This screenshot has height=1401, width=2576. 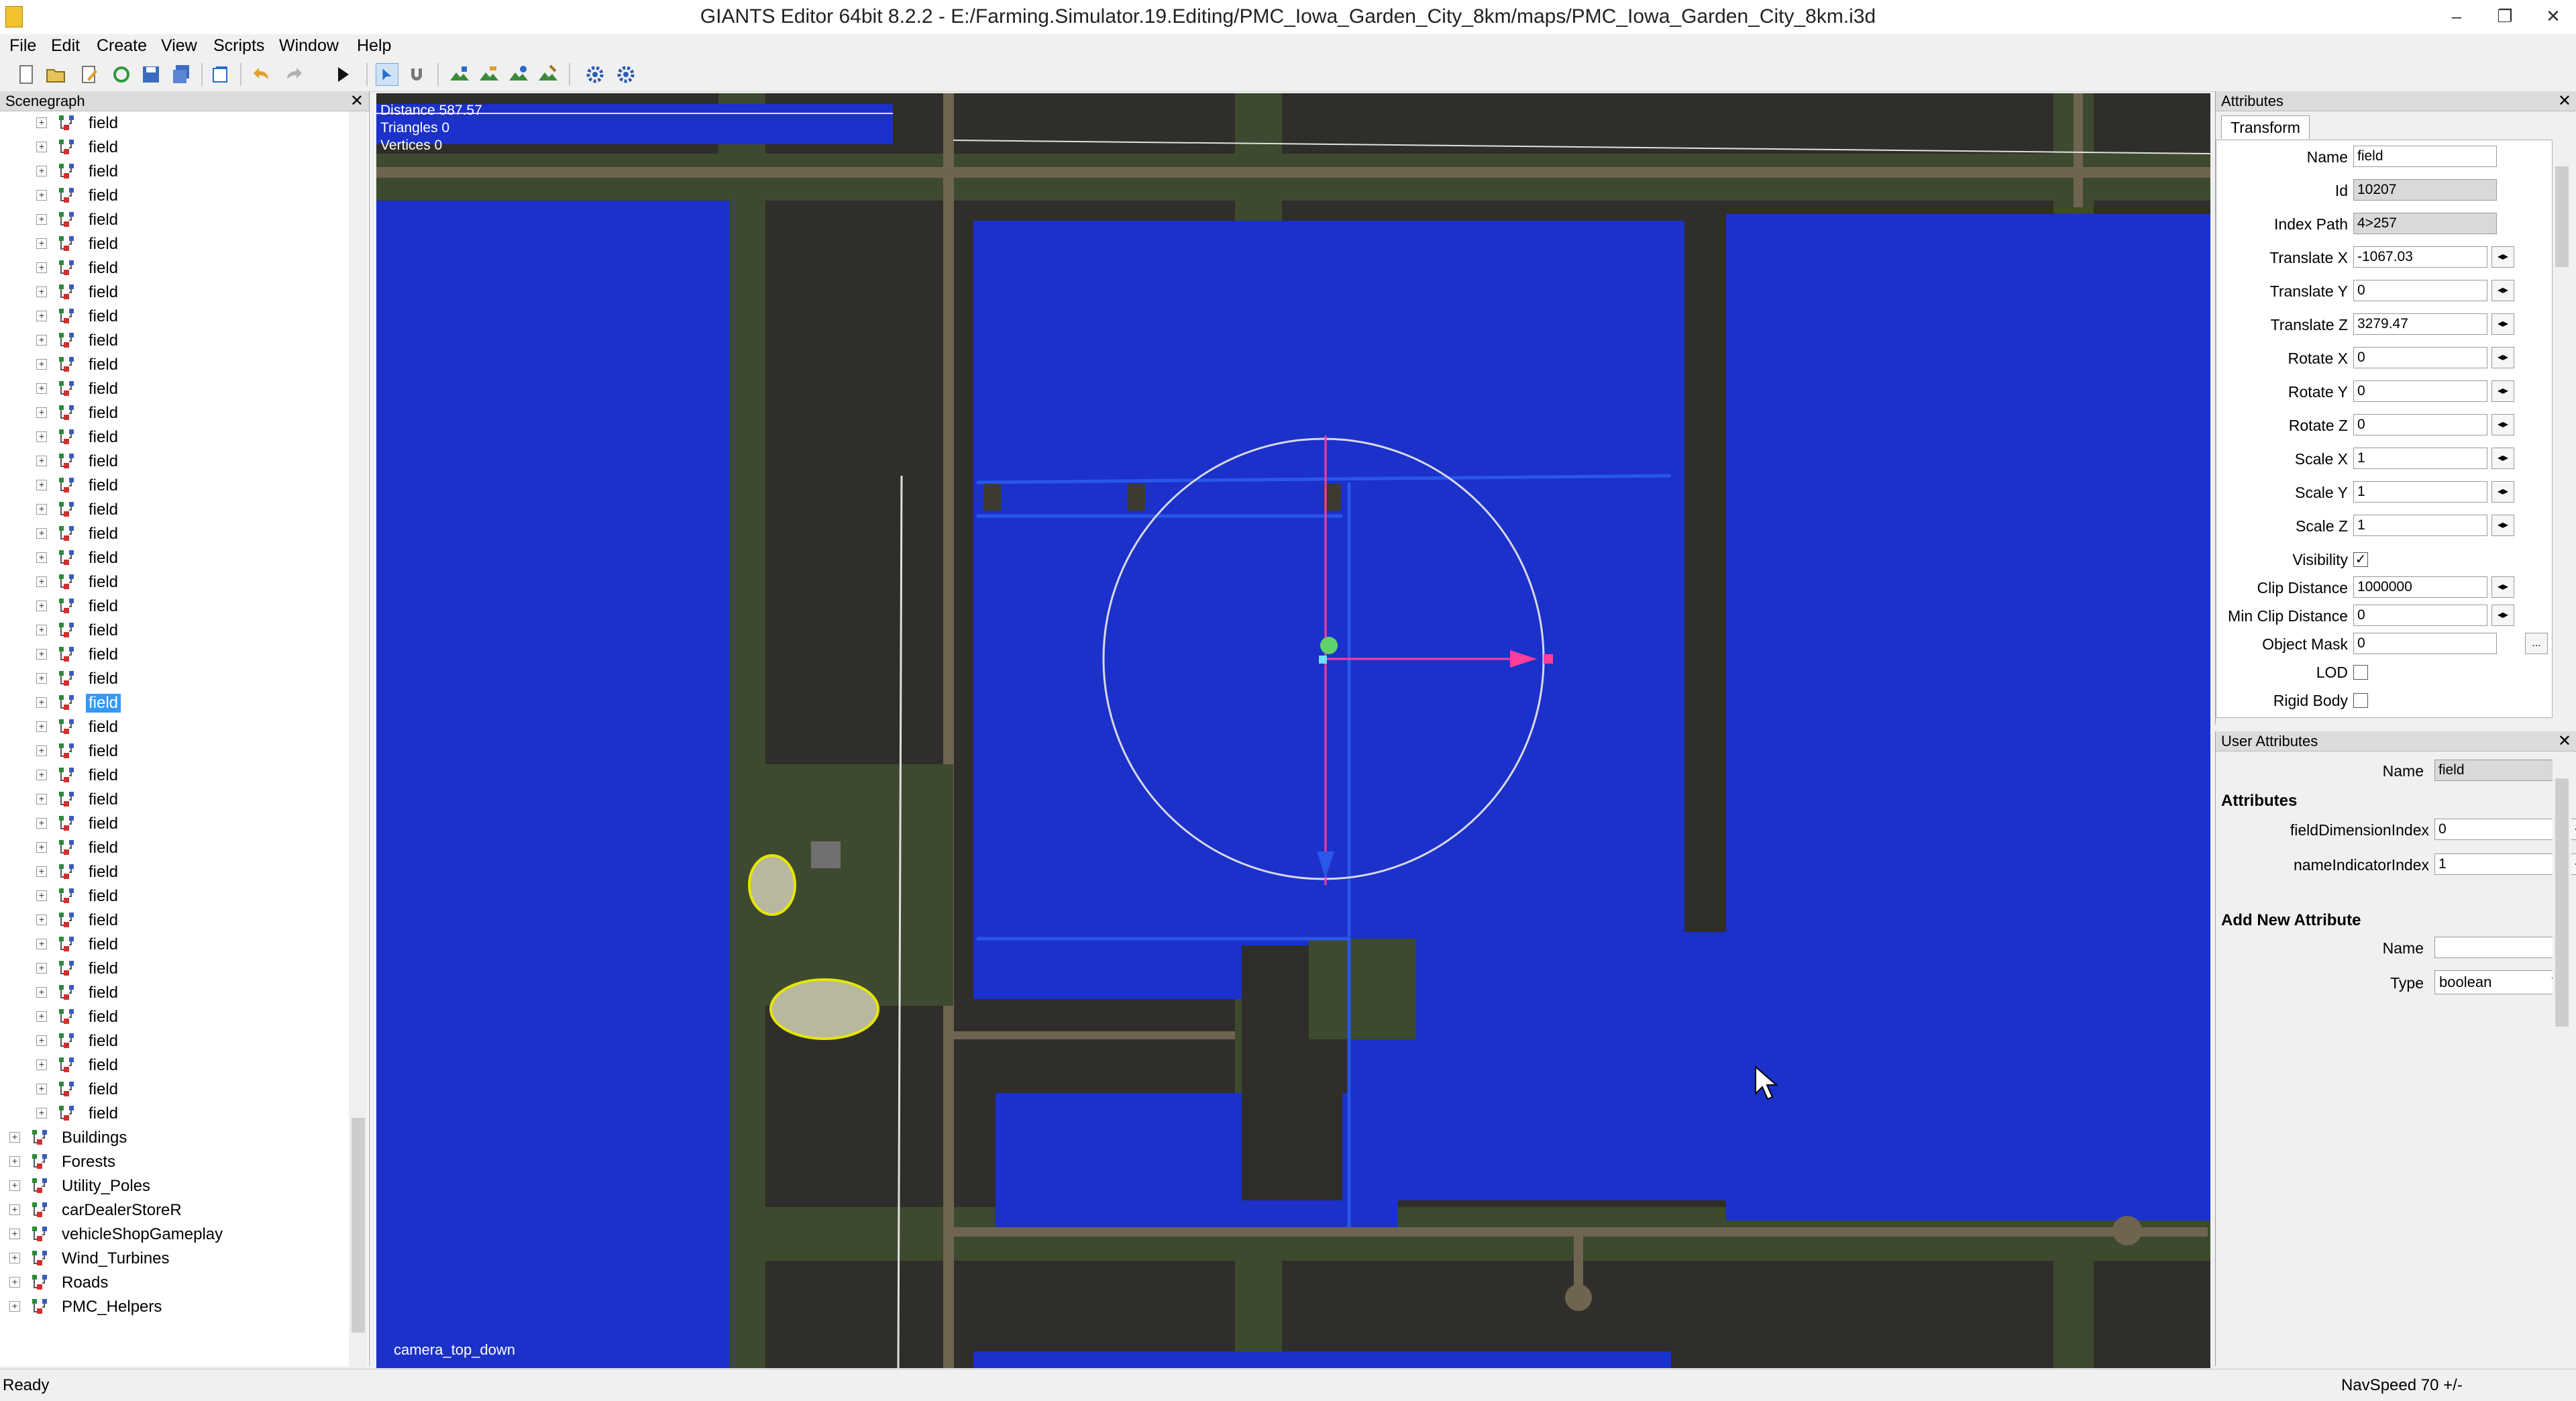 What do you see at coordinates (22, 46) in the screenshot?
I see `menu-file: File` at bounding box center [22, 46].